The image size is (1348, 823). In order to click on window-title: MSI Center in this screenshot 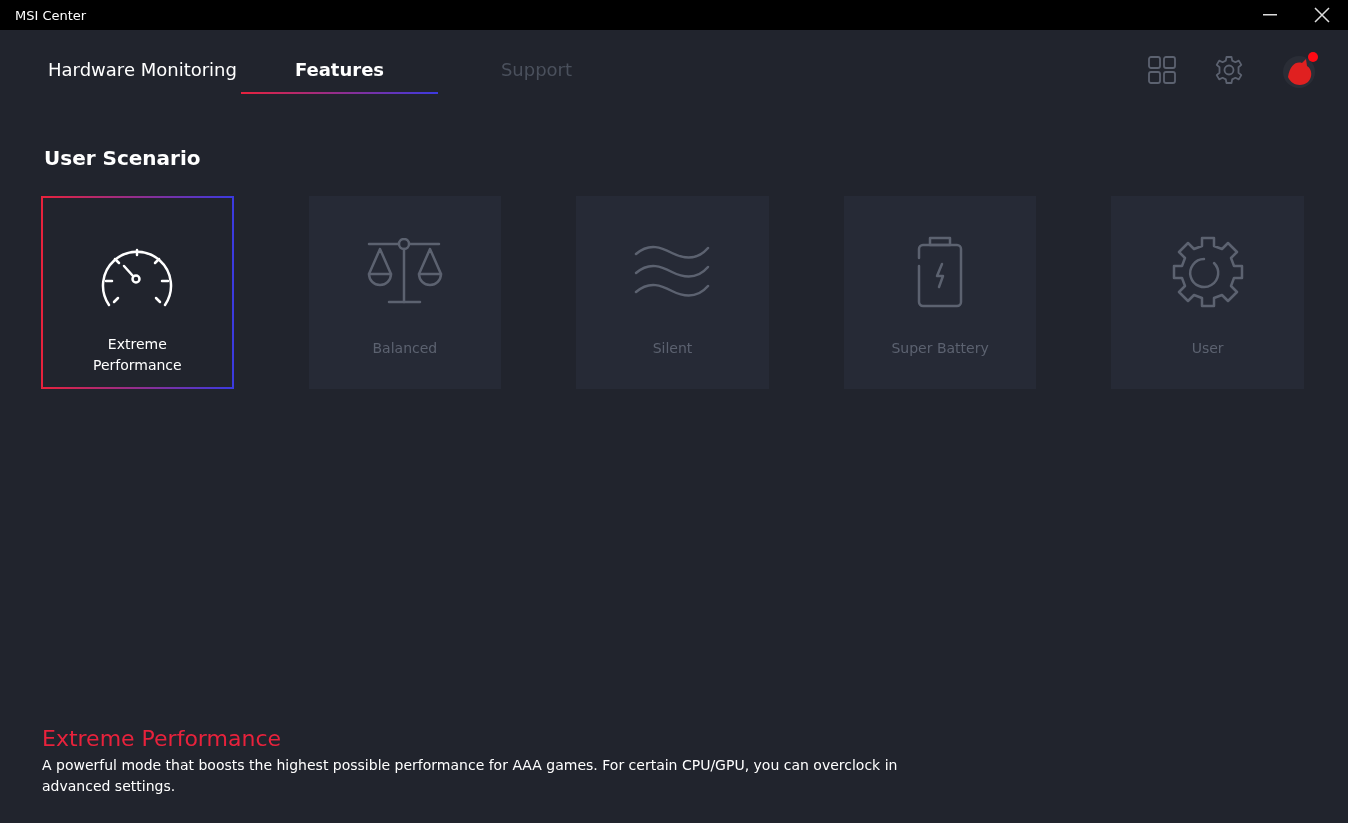, I will do `click(51, 15)`.